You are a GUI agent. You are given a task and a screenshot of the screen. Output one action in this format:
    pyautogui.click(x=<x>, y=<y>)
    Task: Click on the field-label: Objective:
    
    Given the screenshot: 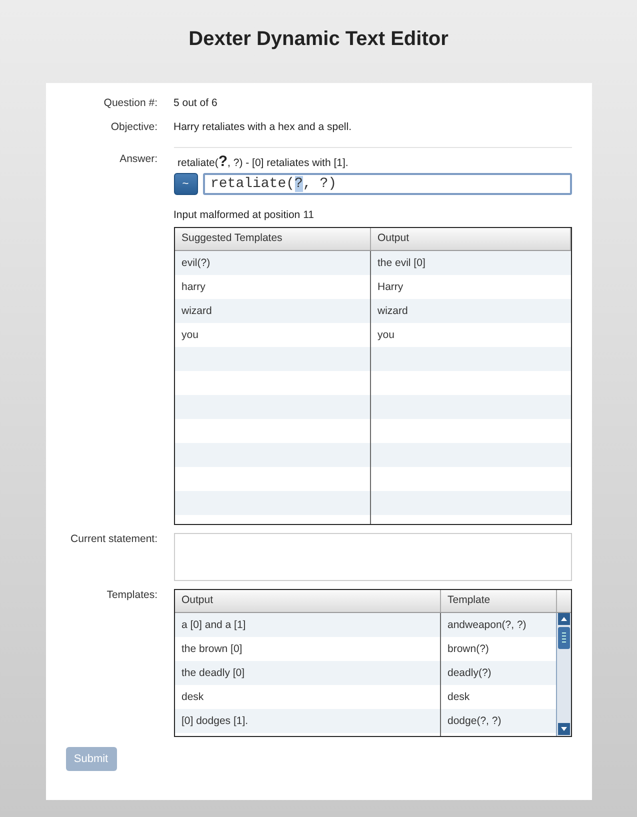 What is the action you would take?
    pyautogui.click(x=134, y=127)
    